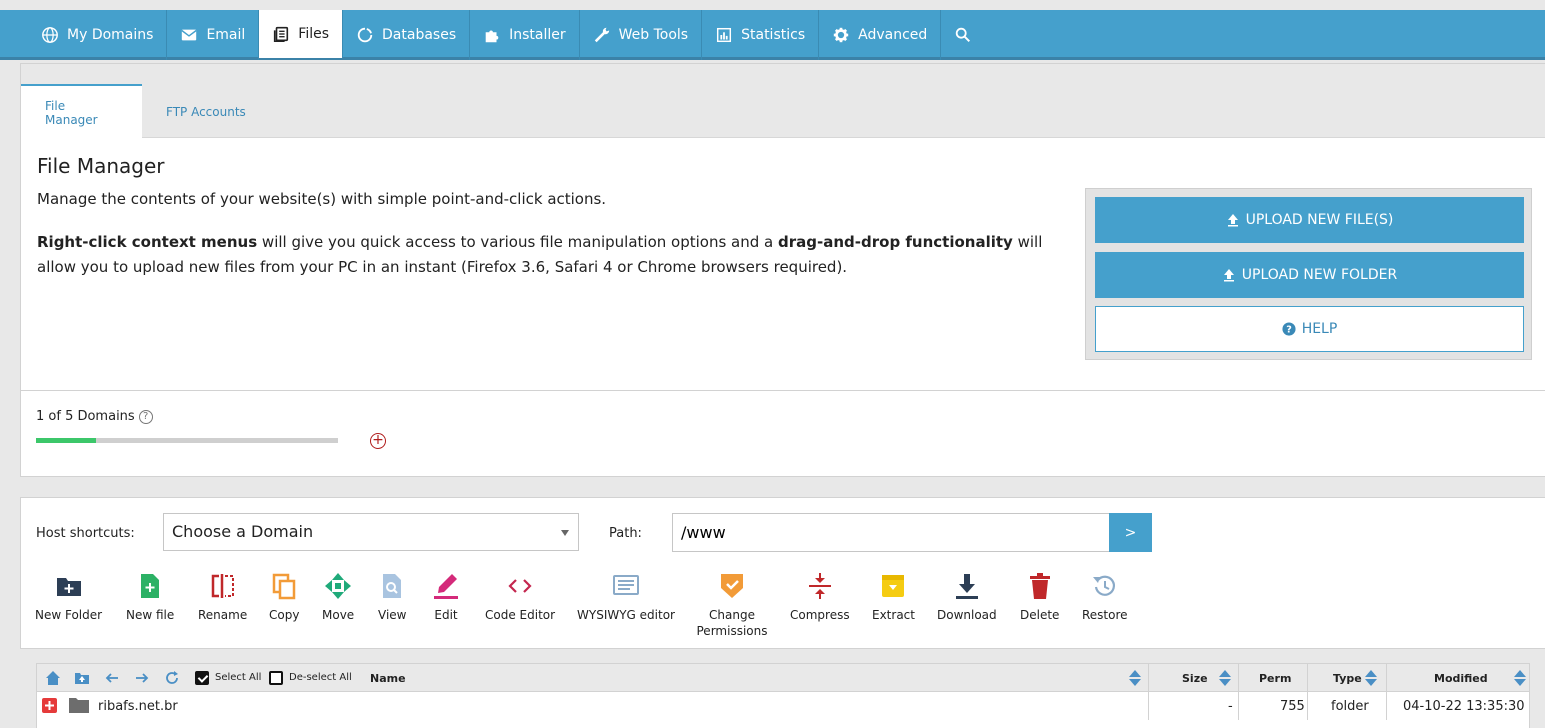  Describe the element at coordinates (53, 678) in the screenshot. I see `home-icon` at that location.